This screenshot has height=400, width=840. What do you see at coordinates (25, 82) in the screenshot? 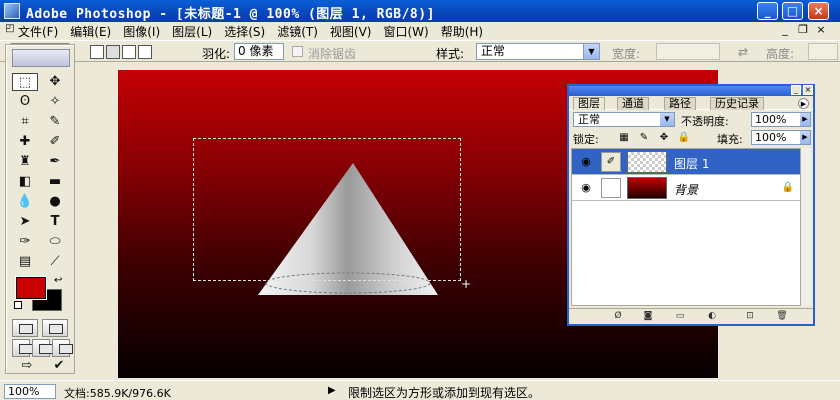
I see `marquee-tool-icon: ⬚` at bounding box center [25, 82].